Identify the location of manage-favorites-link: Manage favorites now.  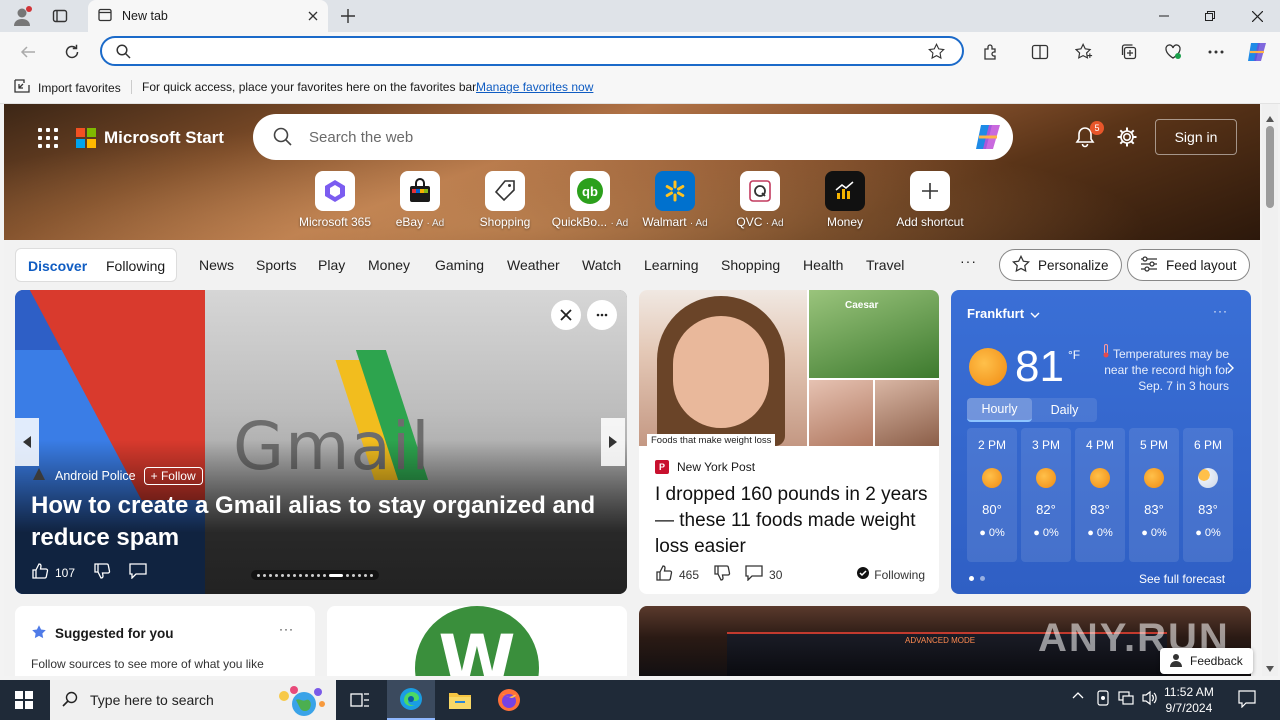
(534, 87).